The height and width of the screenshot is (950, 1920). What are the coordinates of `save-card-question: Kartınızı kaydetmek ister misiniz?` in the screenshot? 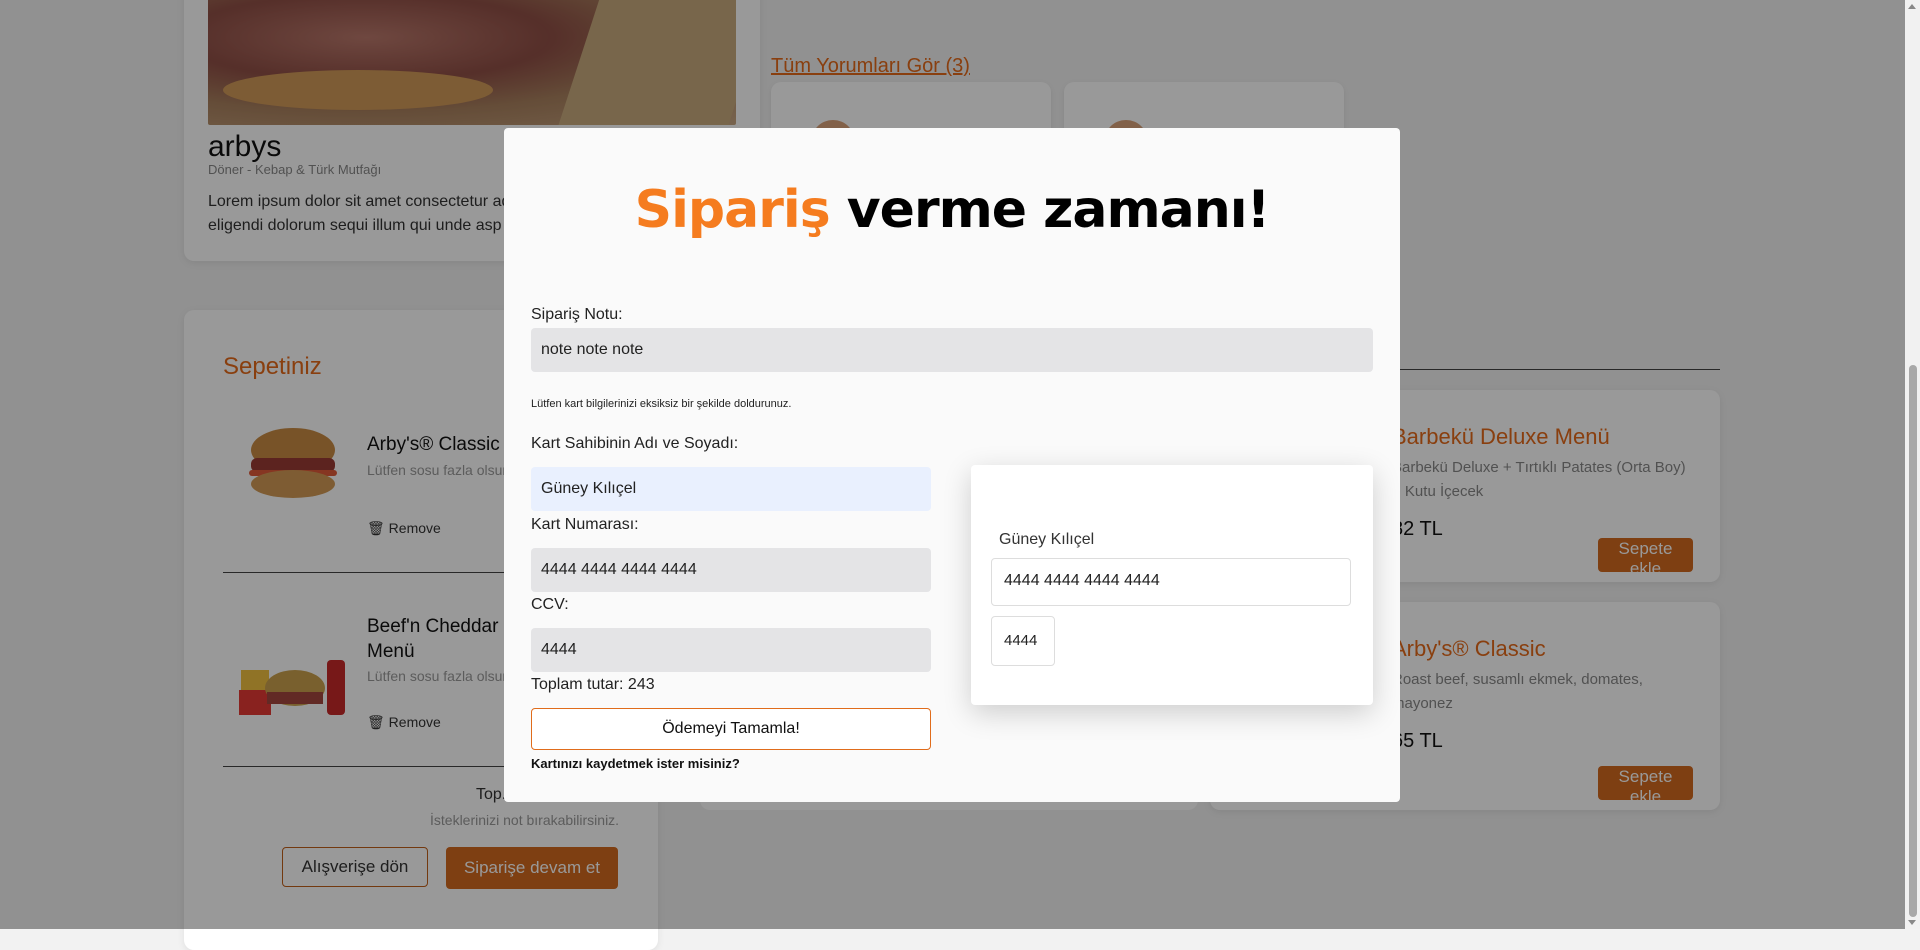 It's located at (635, 763).